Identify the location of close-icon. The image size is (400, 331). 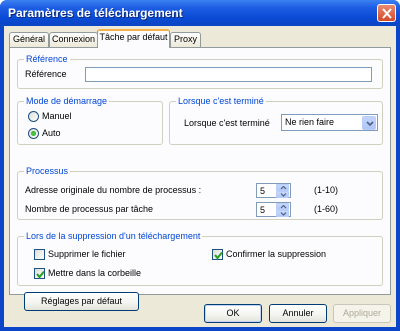
(387, 13).